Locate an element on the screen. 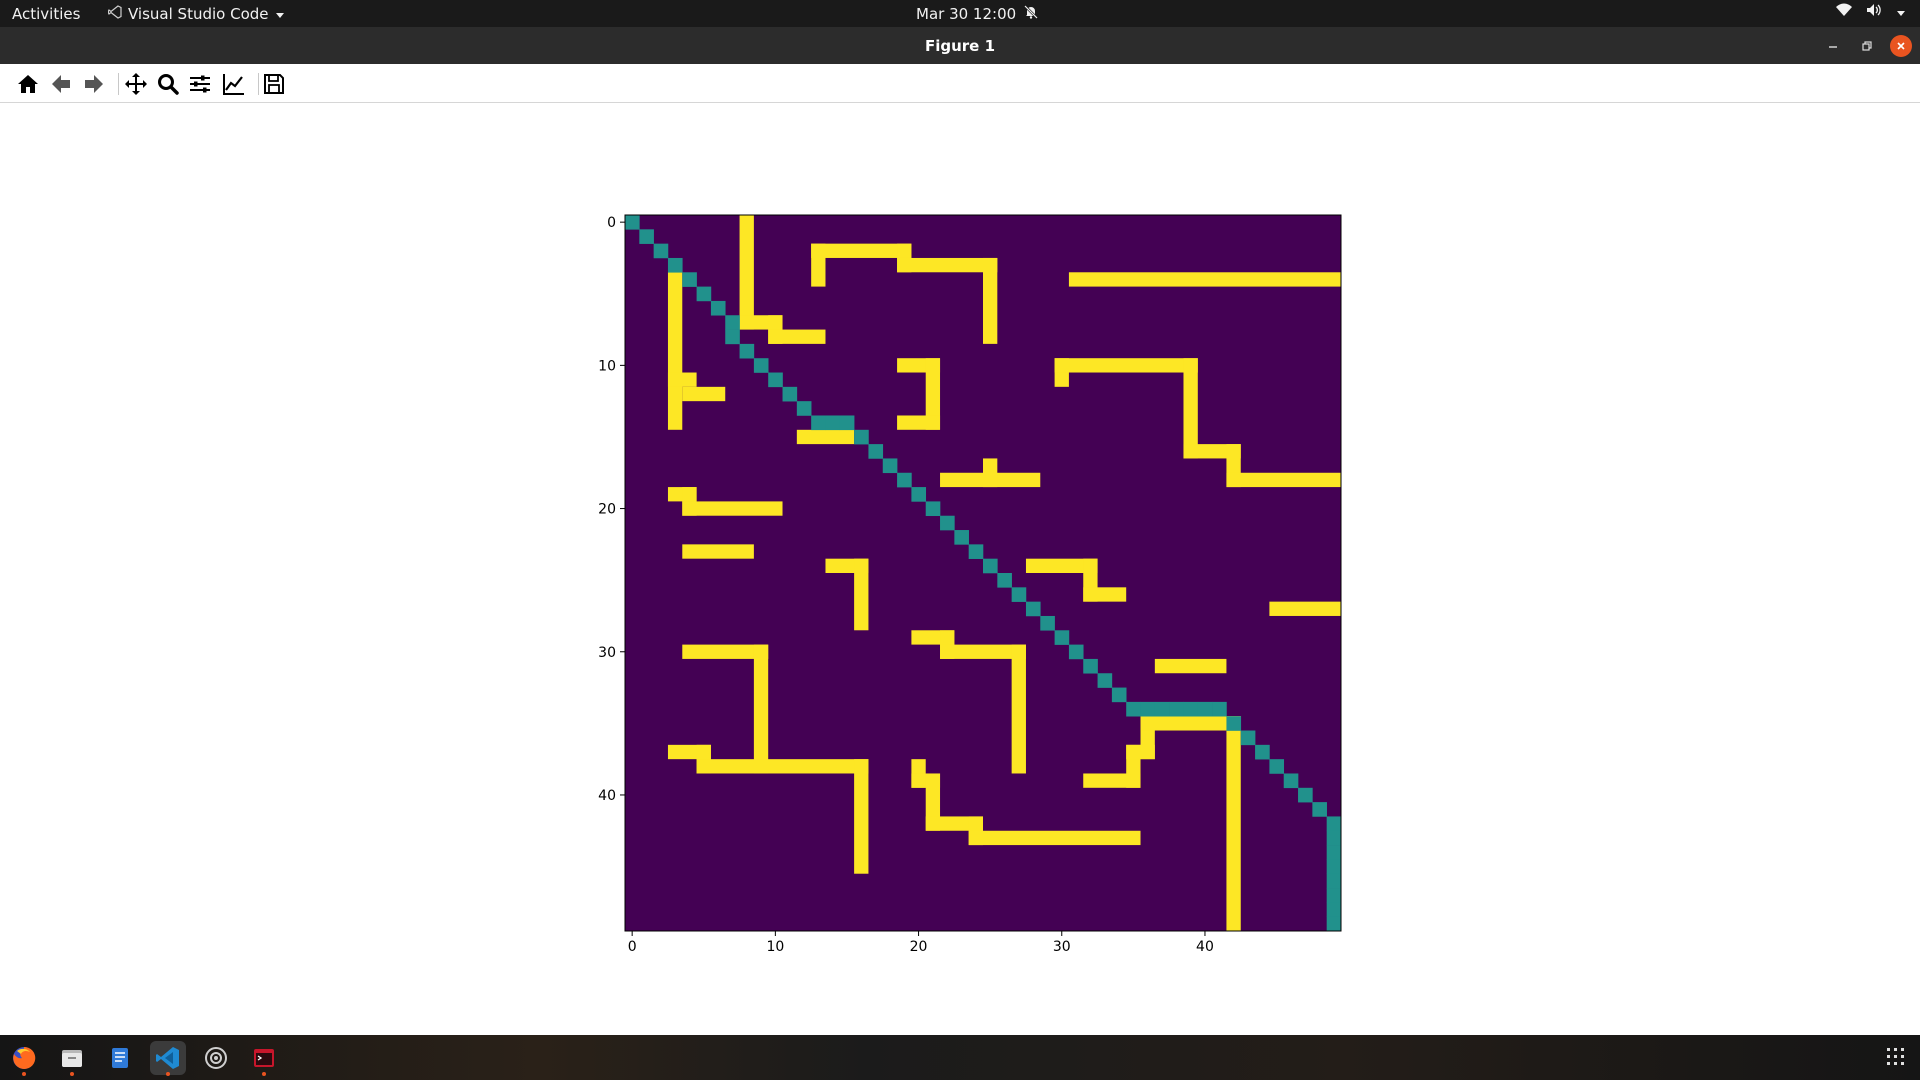  clock: Mar 30 12:00 is located at coordinates (977, 14).